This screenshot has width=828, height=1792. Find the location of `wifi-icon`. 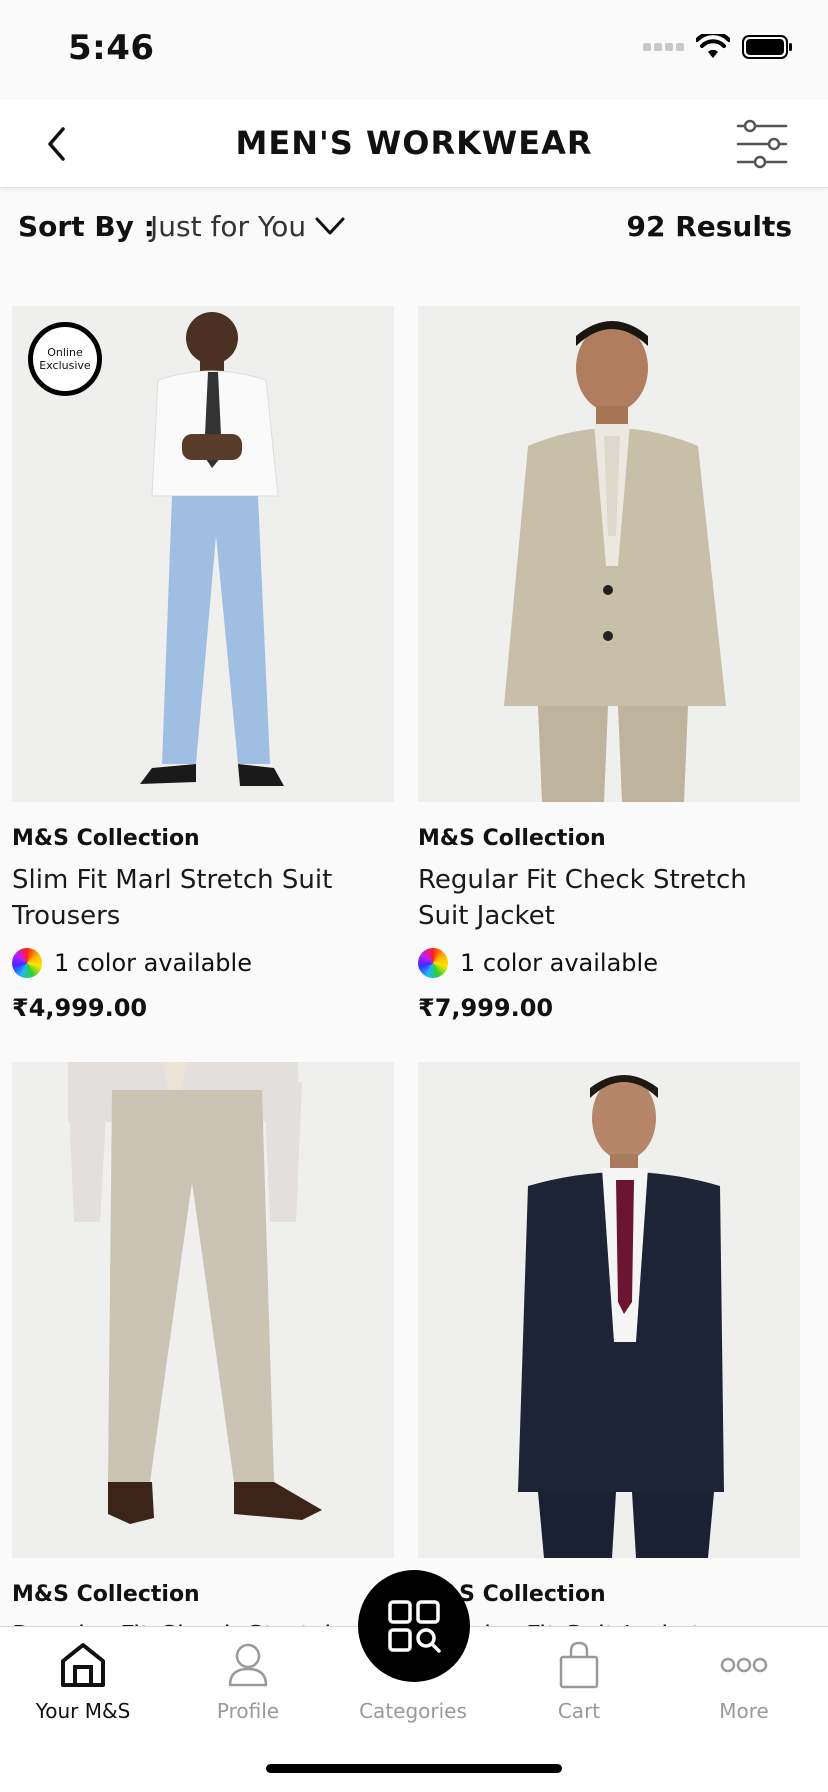

wifi-icon is located at coordinates (713, 46).